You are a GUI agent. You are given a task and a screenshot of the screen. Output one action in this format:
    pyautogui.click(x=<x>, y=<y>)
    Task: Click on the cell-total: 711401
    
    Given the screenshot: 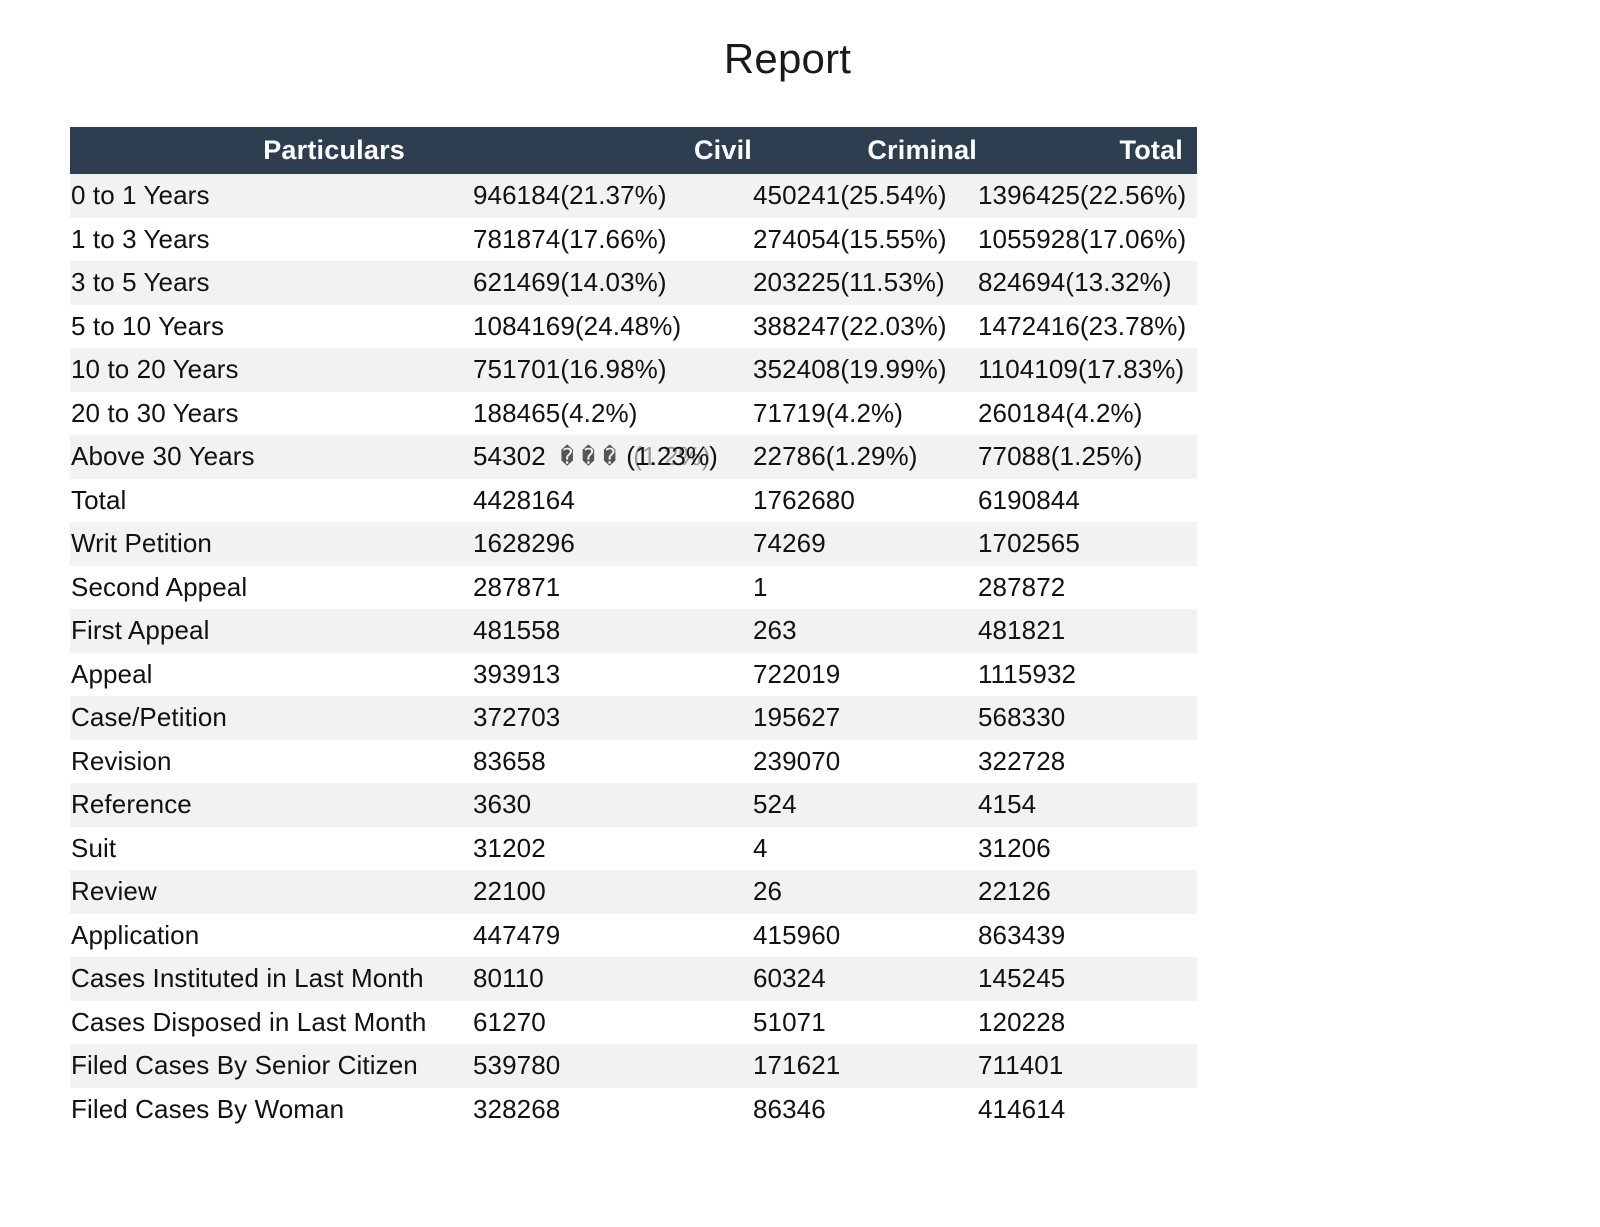 What is the action you would take?
    pyautogui.click(x=1021, y=1065)
    